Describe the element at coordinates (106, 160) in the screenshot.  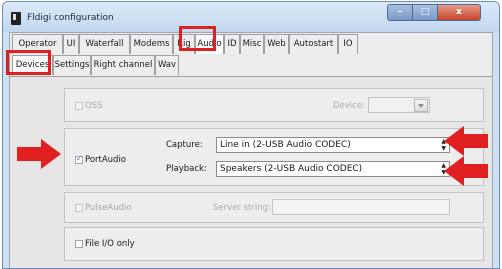
I see `portaudio-label: PortAudio` at that location.